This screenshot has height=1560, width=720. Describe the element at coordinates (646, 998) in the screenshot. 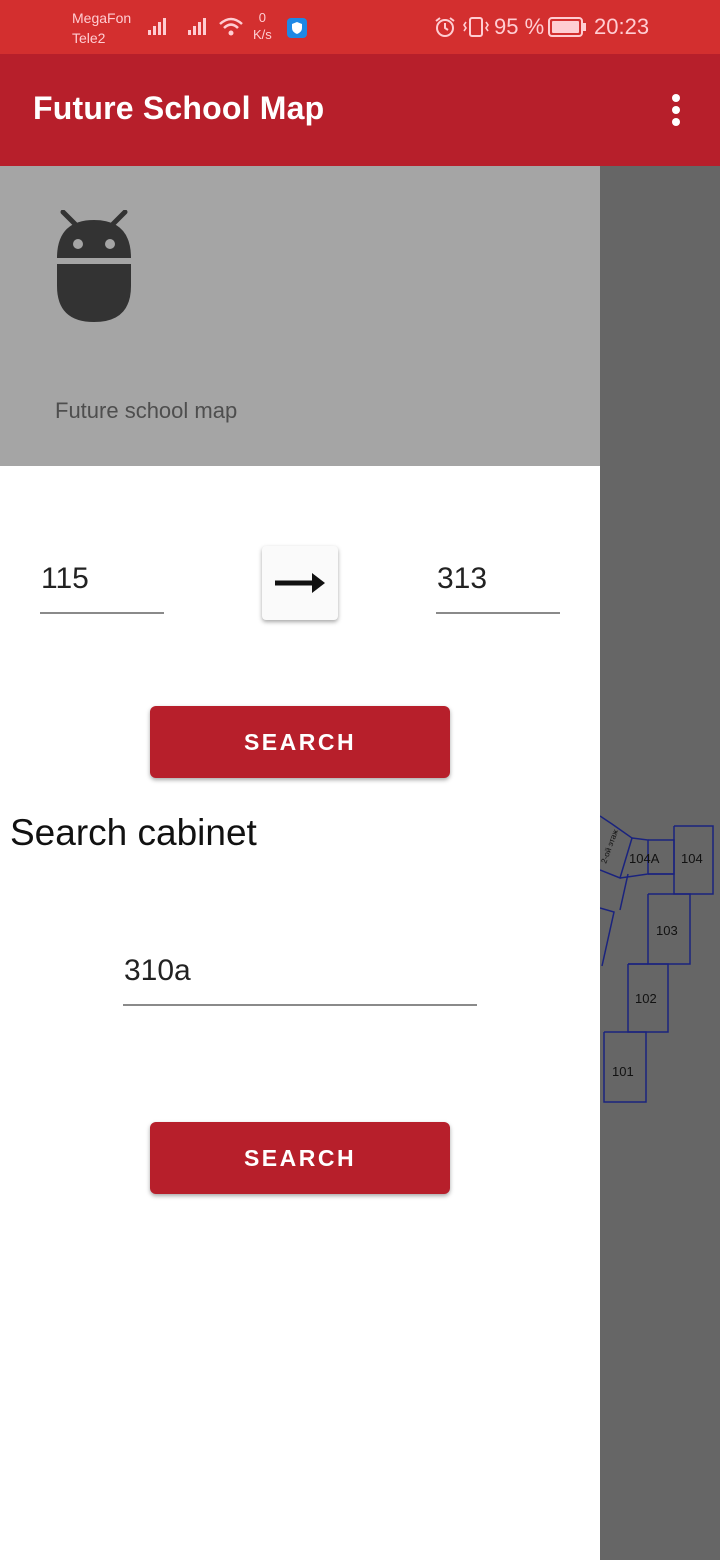

I see `map-room-label: 102` at that location.